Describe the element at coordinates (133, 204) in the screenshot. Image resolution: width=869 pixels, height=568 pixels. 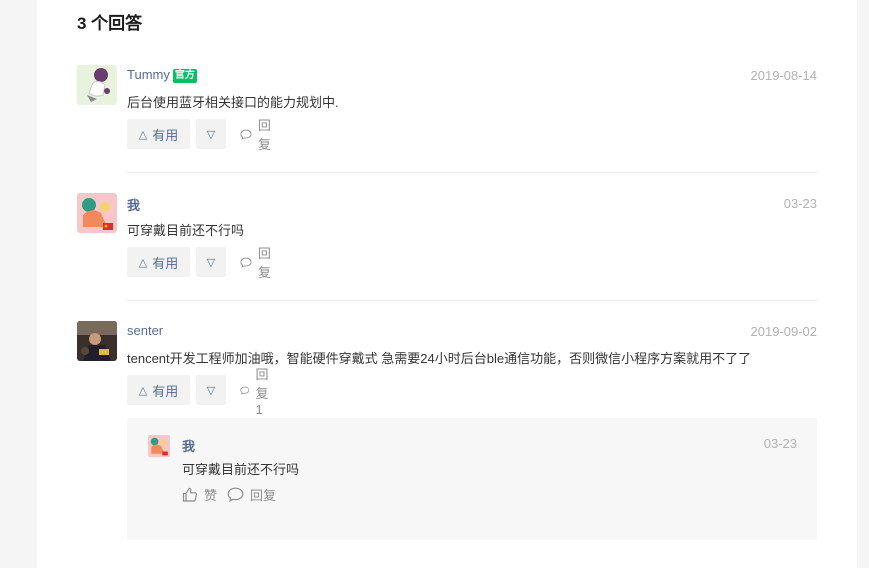
I see `answer-author: 我` at that location.